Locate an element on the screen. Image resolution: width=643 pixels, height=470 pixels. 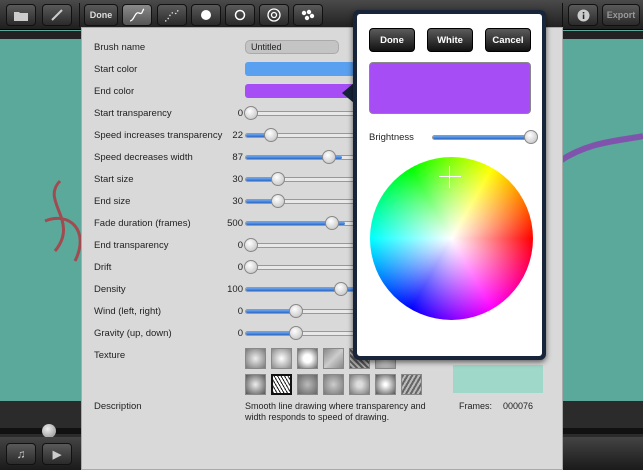
freehand-tool-button is located at coordinates (137, 15).